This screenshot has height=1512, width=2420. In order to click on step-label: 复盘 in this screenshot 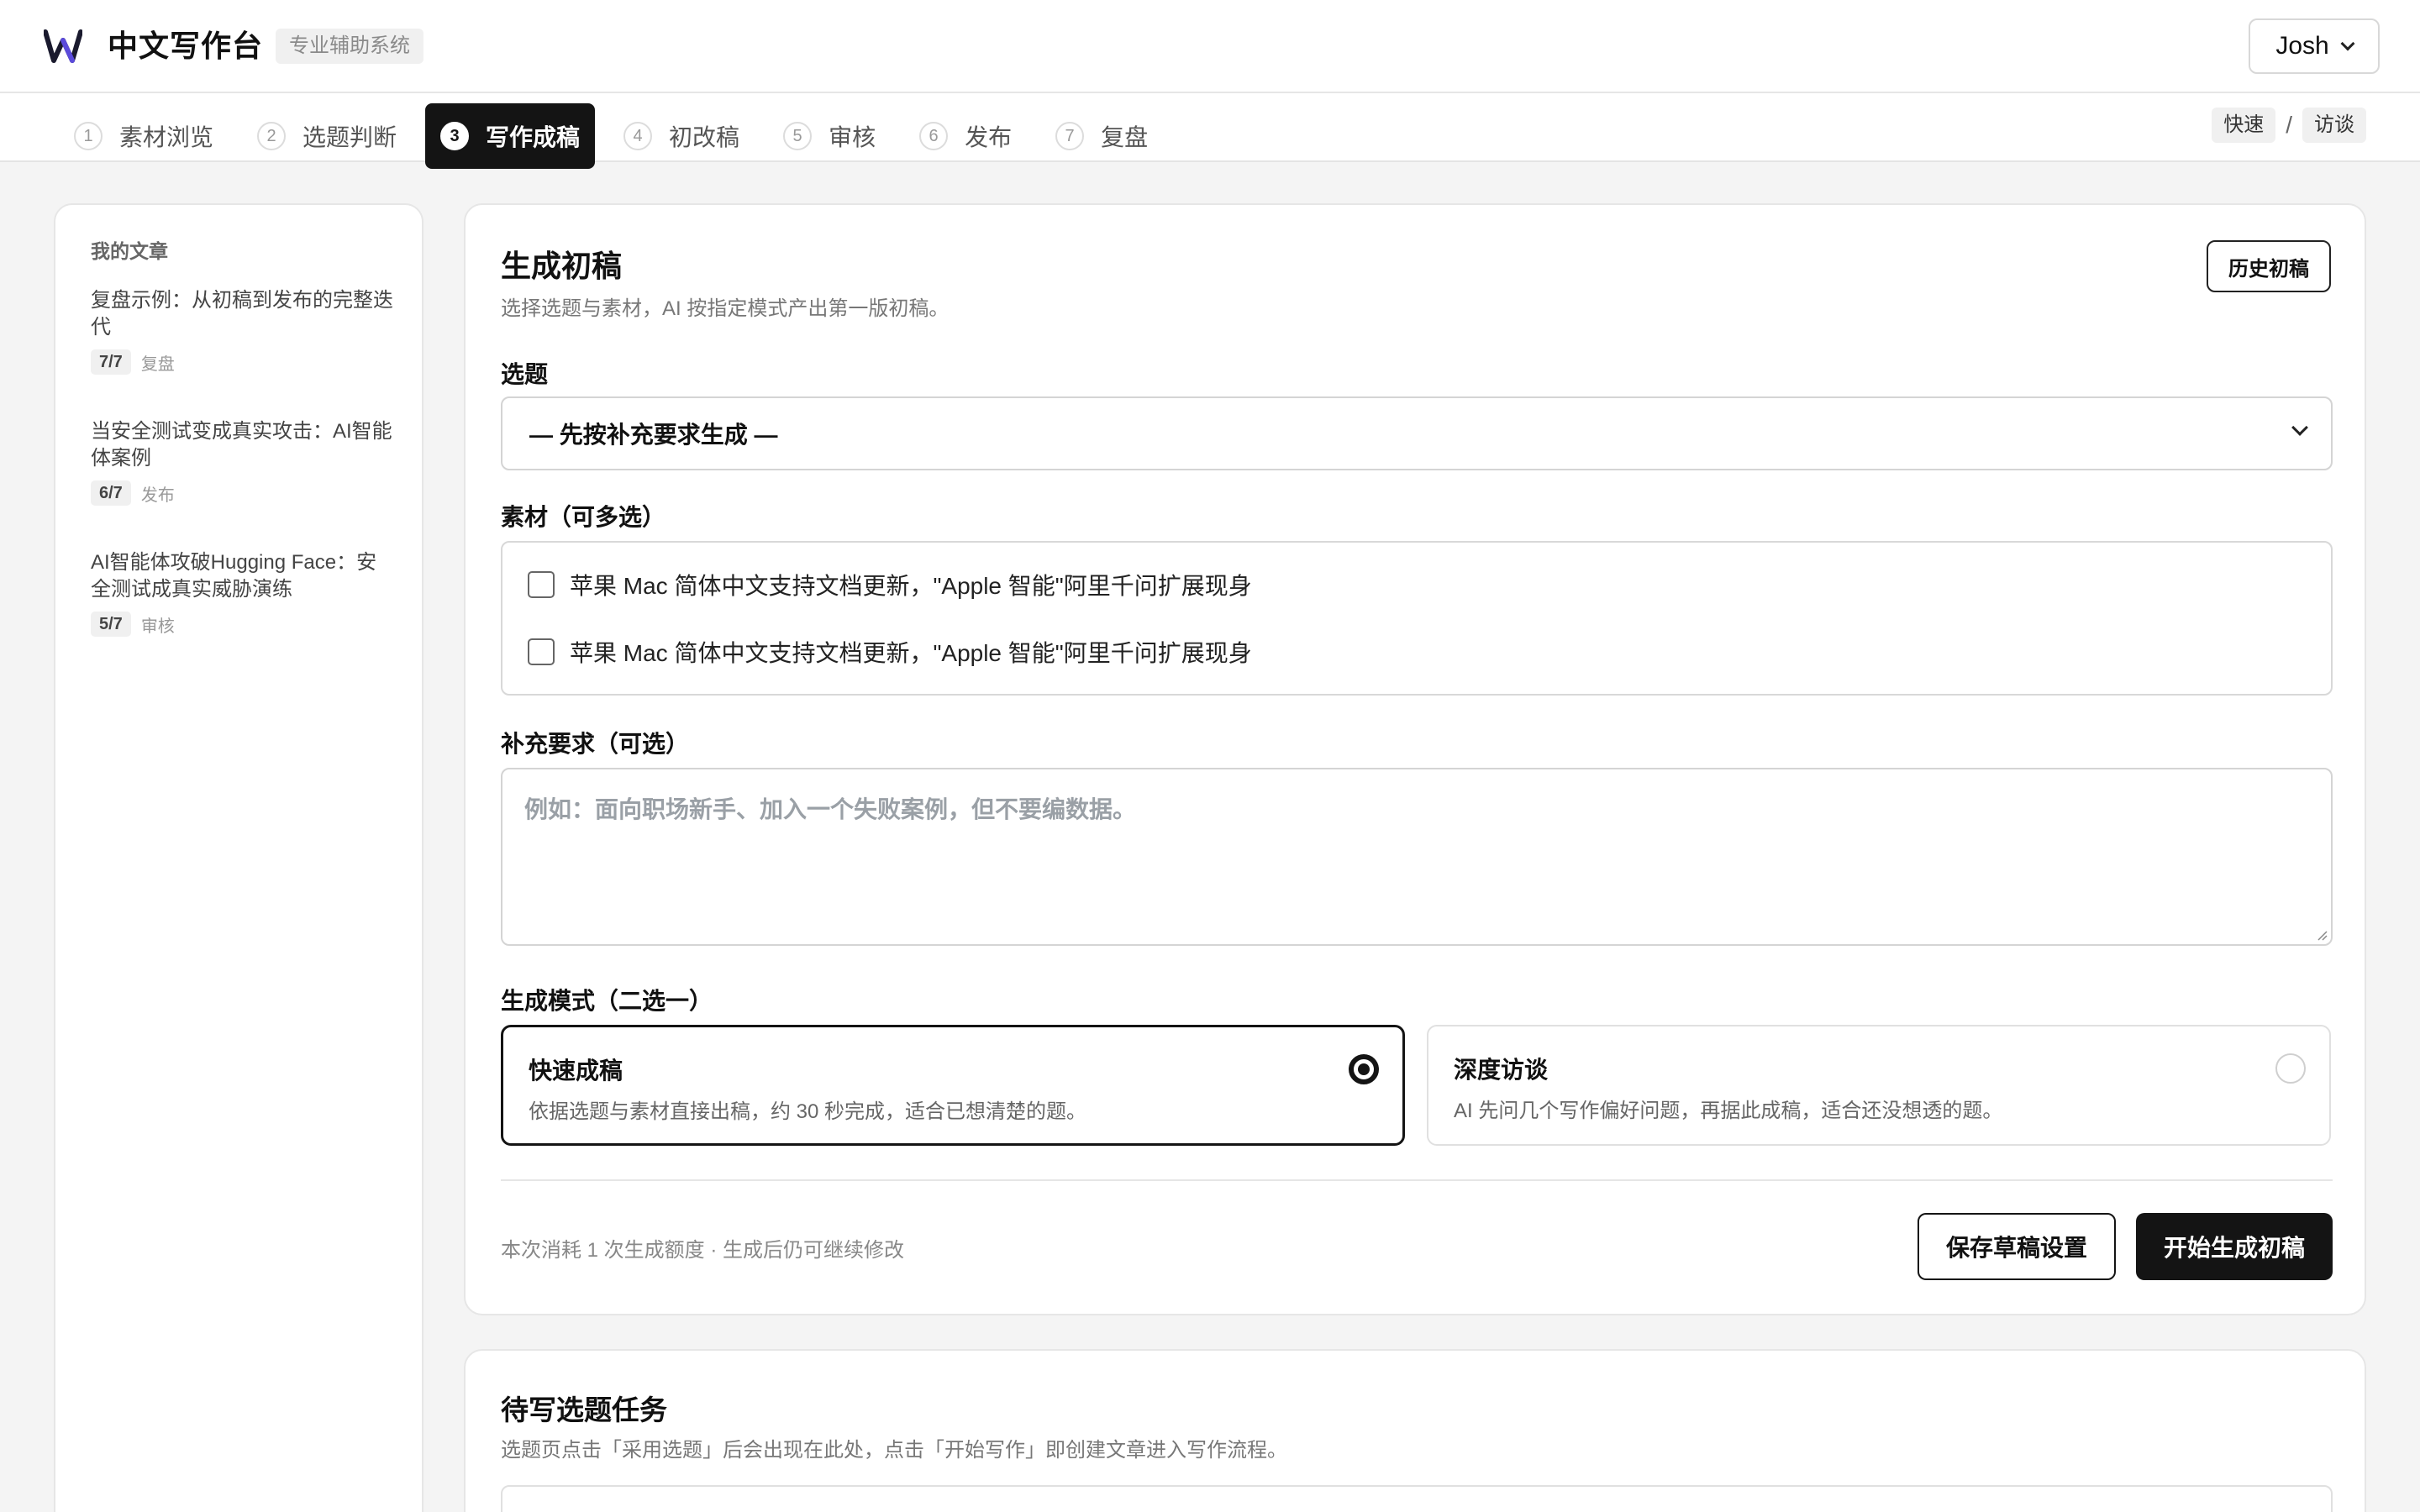, I will do `click(1125, 137)`.